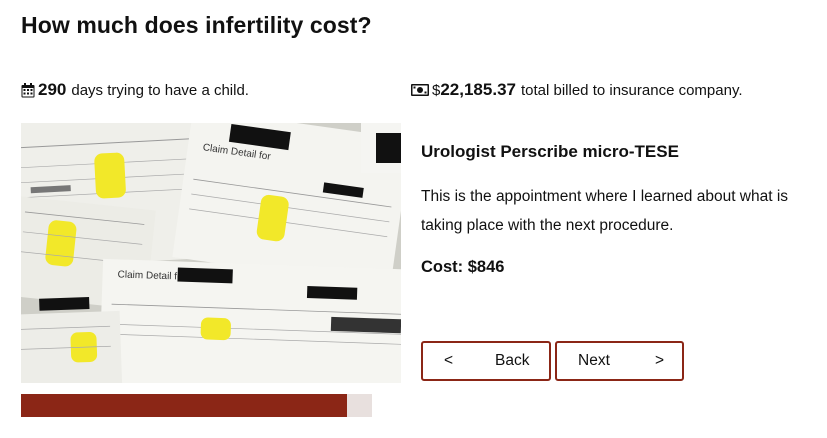  I want to click on page-title: How much does infertility cost?, so click(196, 25).